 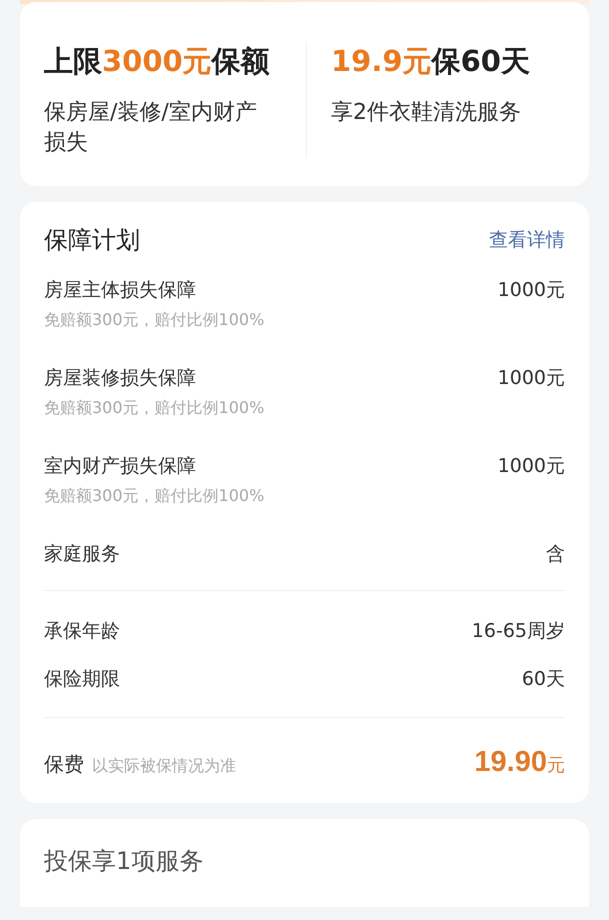 I want to click on coverage-name: 保险期限, so click(x=82, y=679).